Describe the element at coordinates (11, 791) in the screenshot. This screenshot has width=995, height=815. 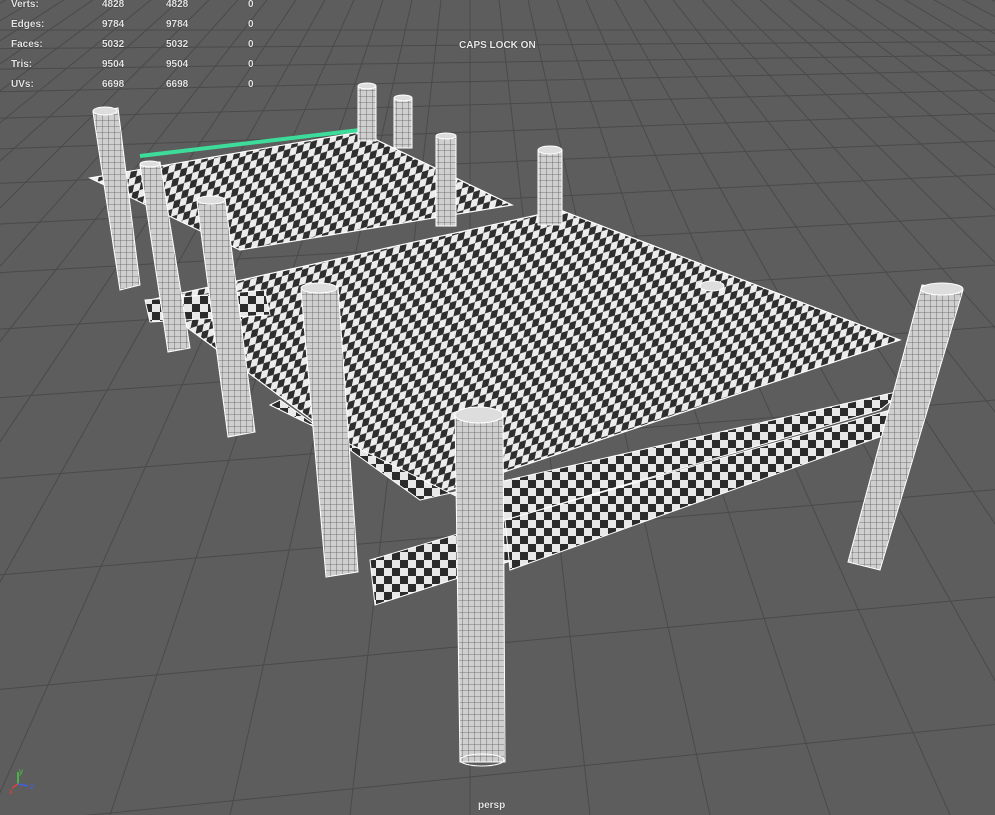
I see `axis-x-label: x` at that location.